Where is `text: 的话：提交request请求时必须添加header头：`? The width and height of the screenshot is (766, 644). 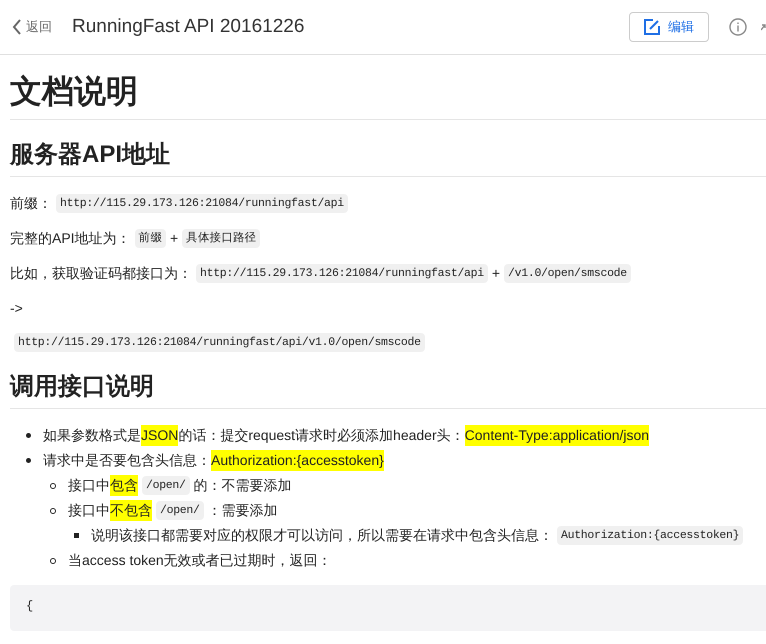 text: 的话：提交request请求时必须添加header头： is located at coordinates (321, 436).